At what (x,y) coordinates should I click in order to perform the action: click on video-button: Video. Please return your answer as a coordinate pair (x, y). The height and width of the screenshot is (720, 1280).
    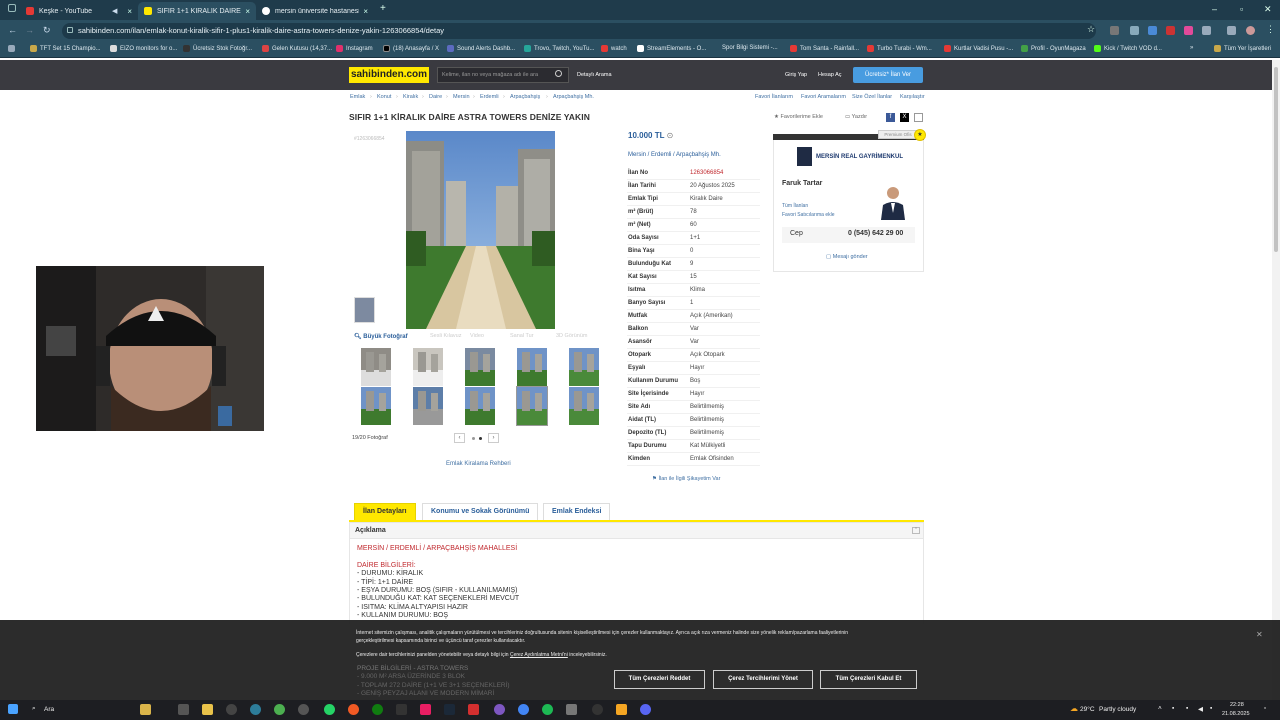
    Looking at the image, I should click on (477, 336).